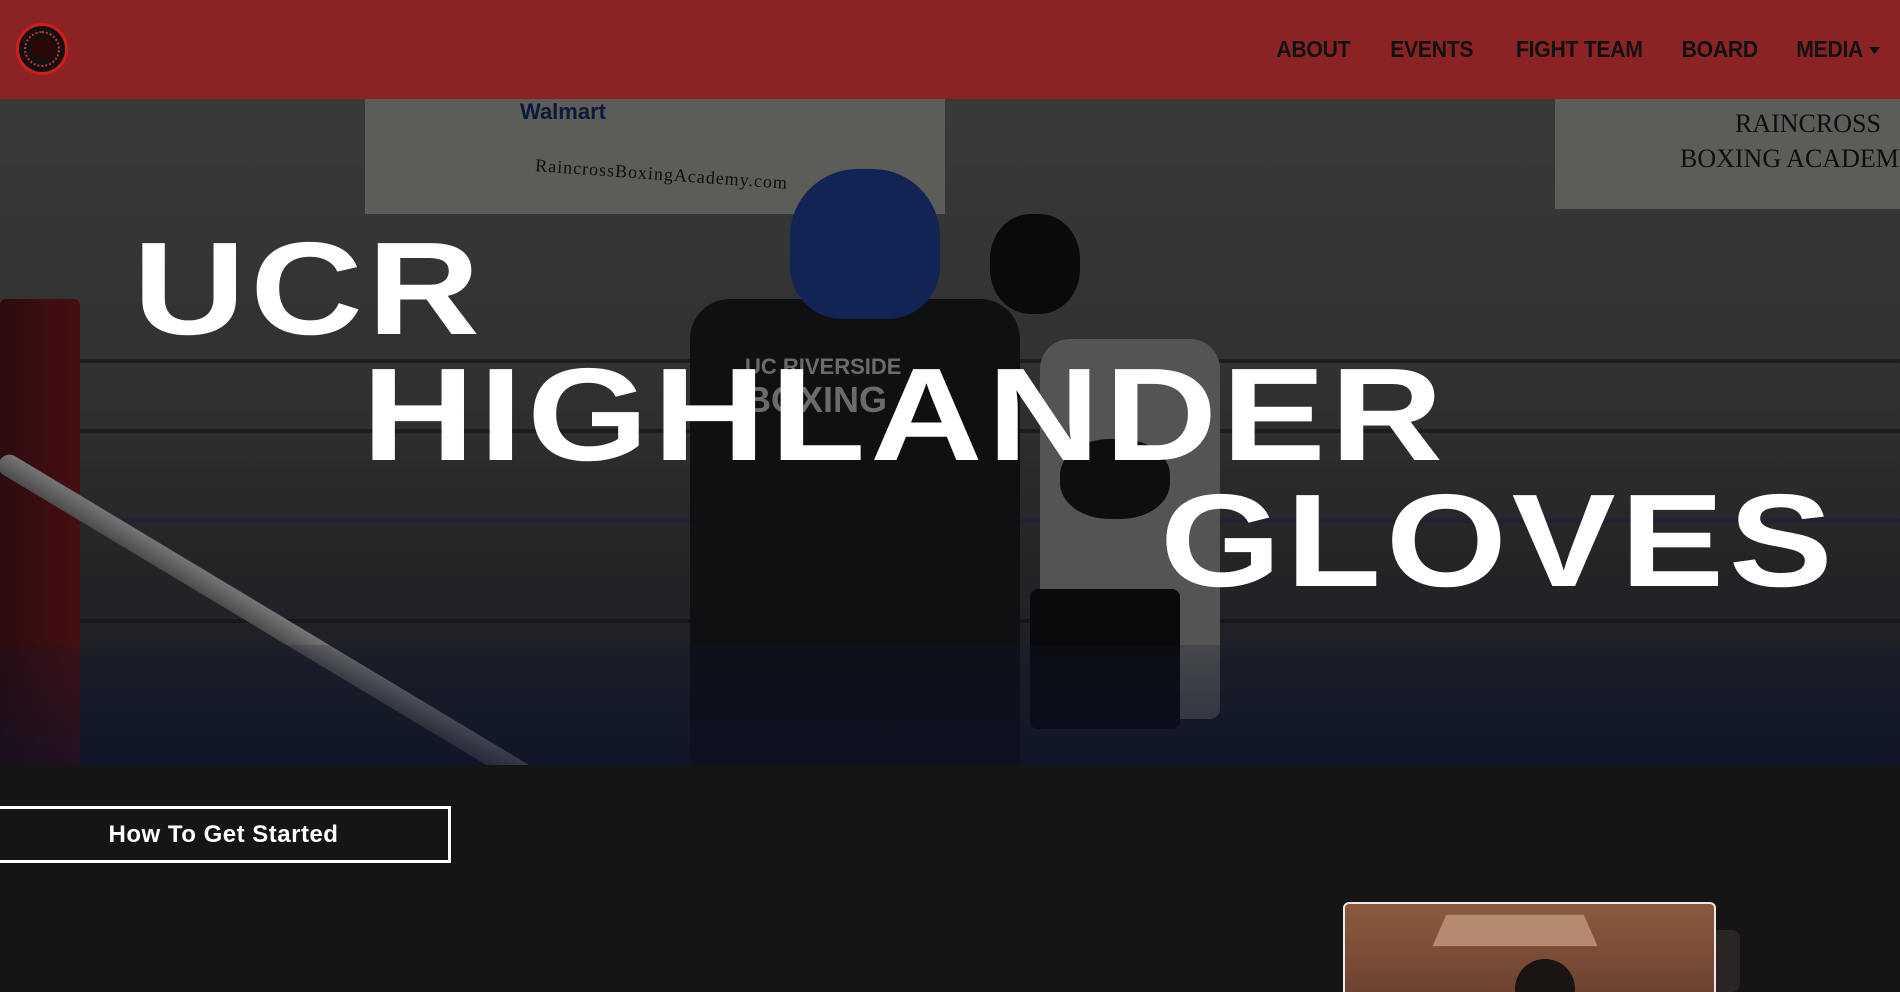 The image size is (1900, 992). Describe the element at coordinates (309, 288) in the screenshot. I see `hero-title-ucr: UCR` at that location.